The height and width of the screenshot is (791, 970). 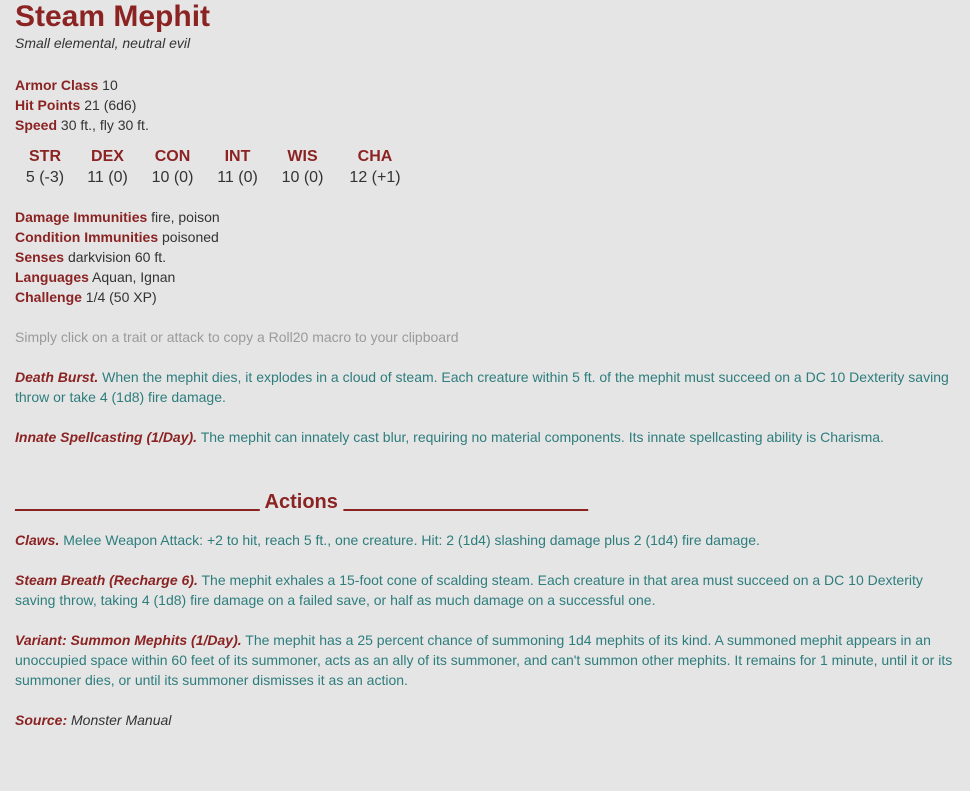 What do you see at coordinates (104, 125) in the screenshot?
I see `stat-value: 30 ft., fly 30 ft.` at bounding box center [104, 125].